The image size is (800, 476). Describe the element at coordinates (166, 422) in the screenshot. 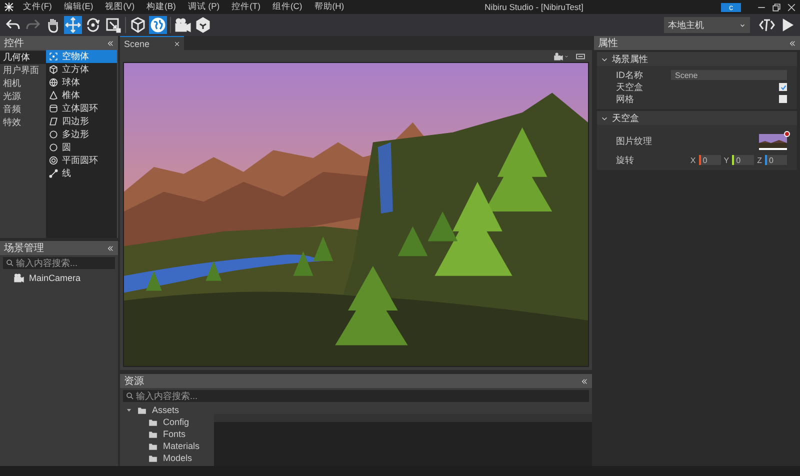

I see `folder-item: Config` at that location.